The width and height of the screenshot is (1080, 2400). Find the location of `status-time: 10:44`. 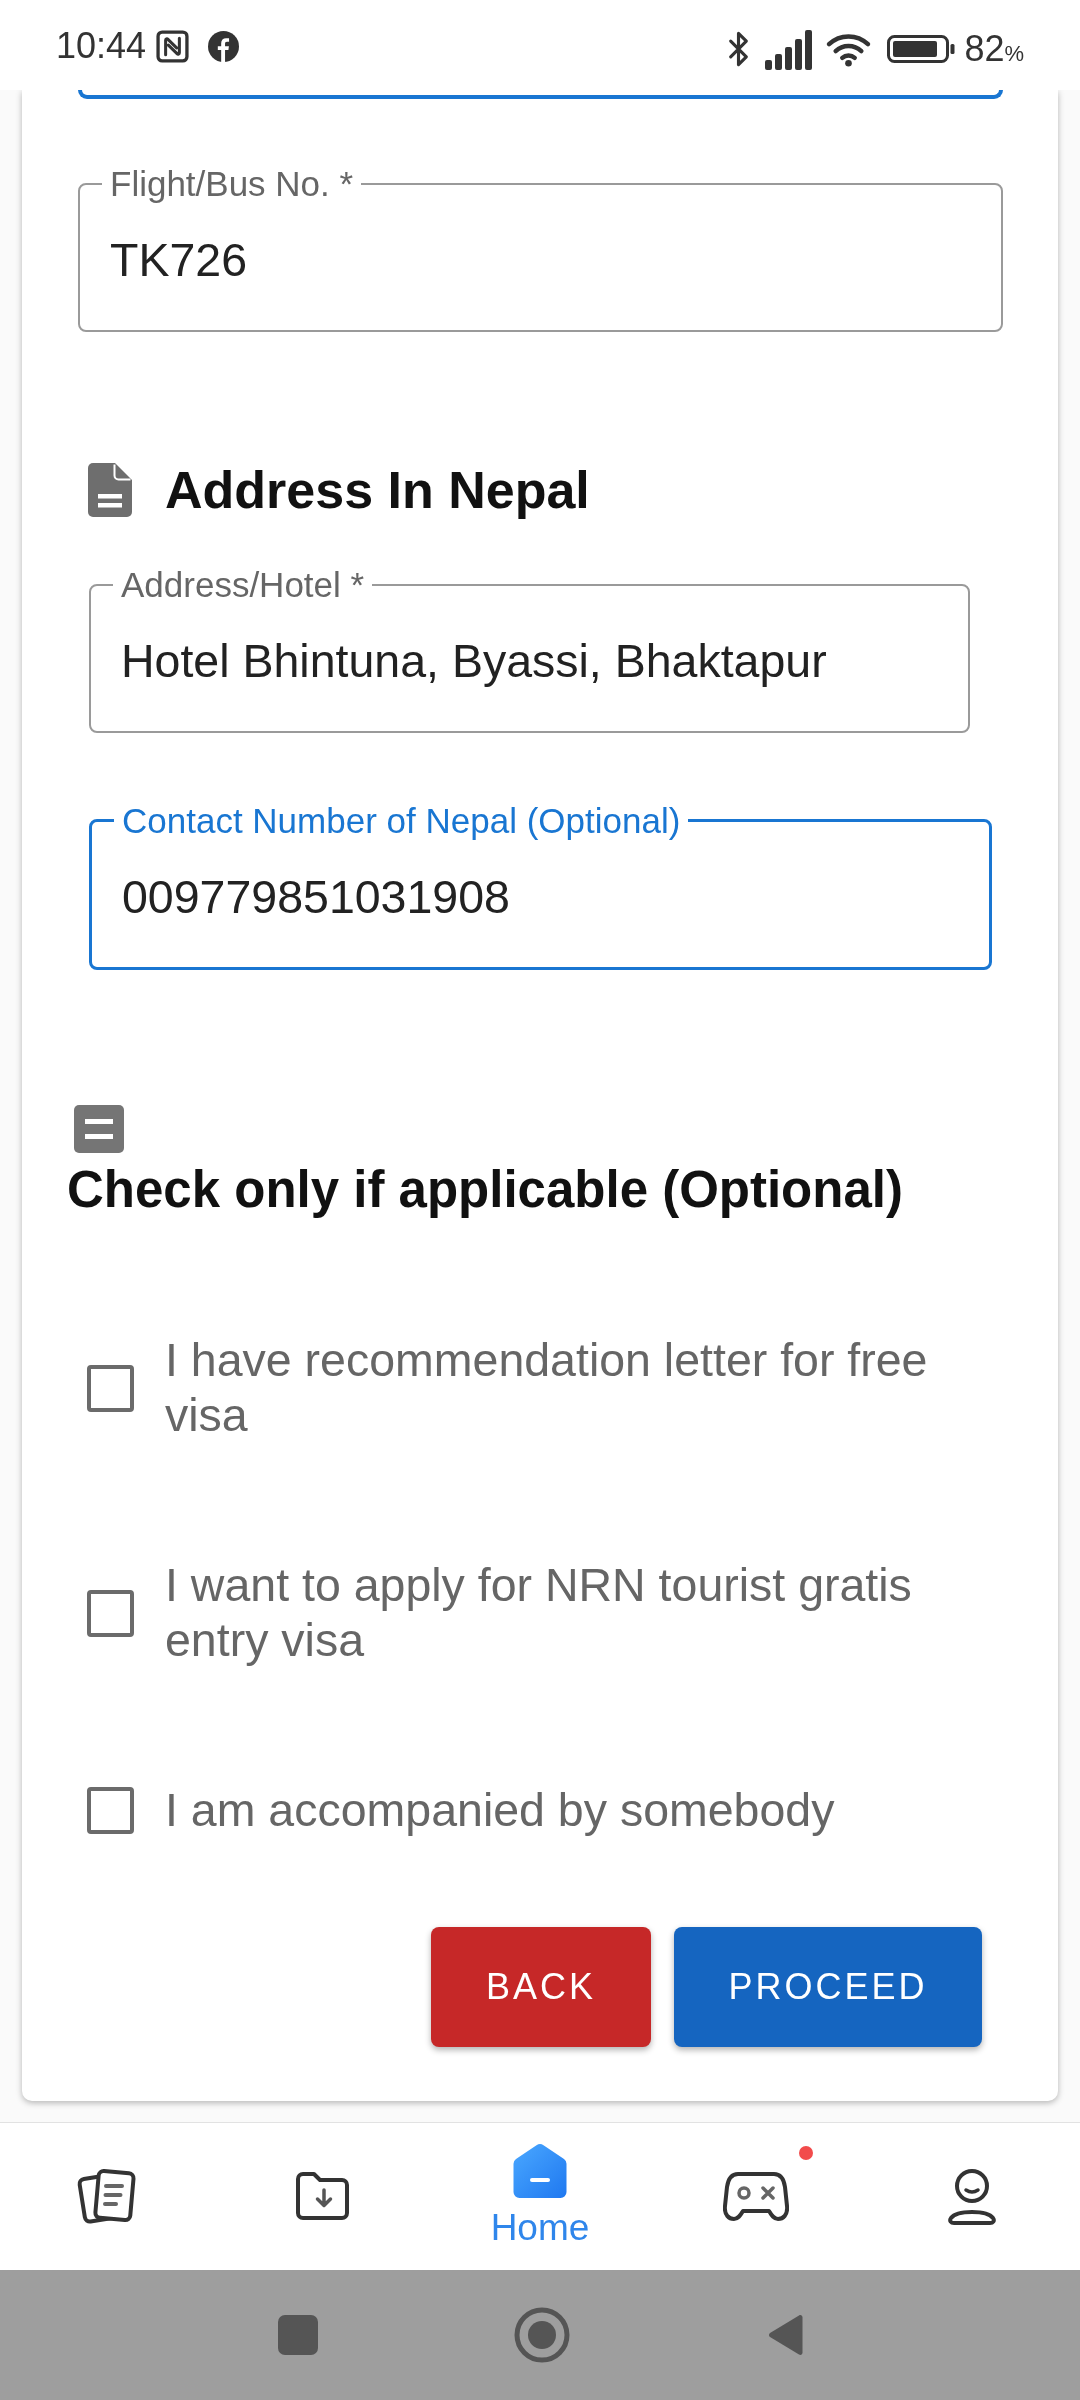

status-time: 10:44 is located at coordinates (101, 46).